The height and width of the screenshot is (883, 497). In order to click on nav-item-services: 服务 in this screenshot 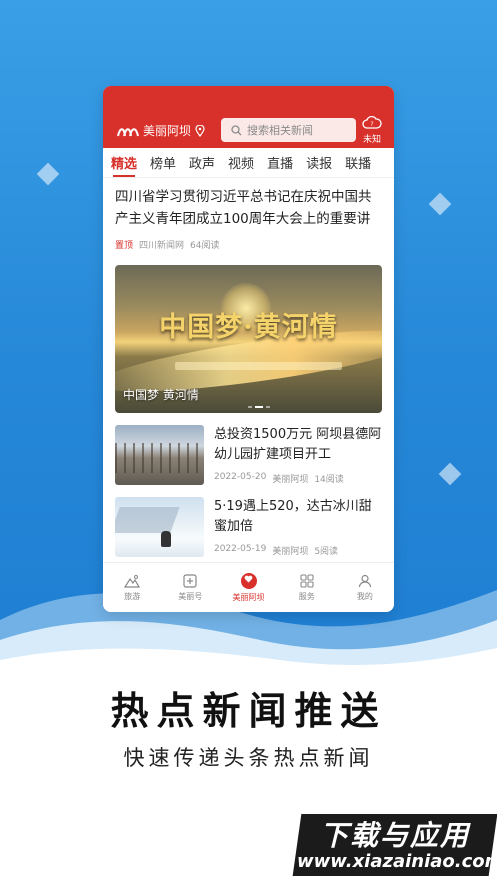, I will do `click(307, 587)`.